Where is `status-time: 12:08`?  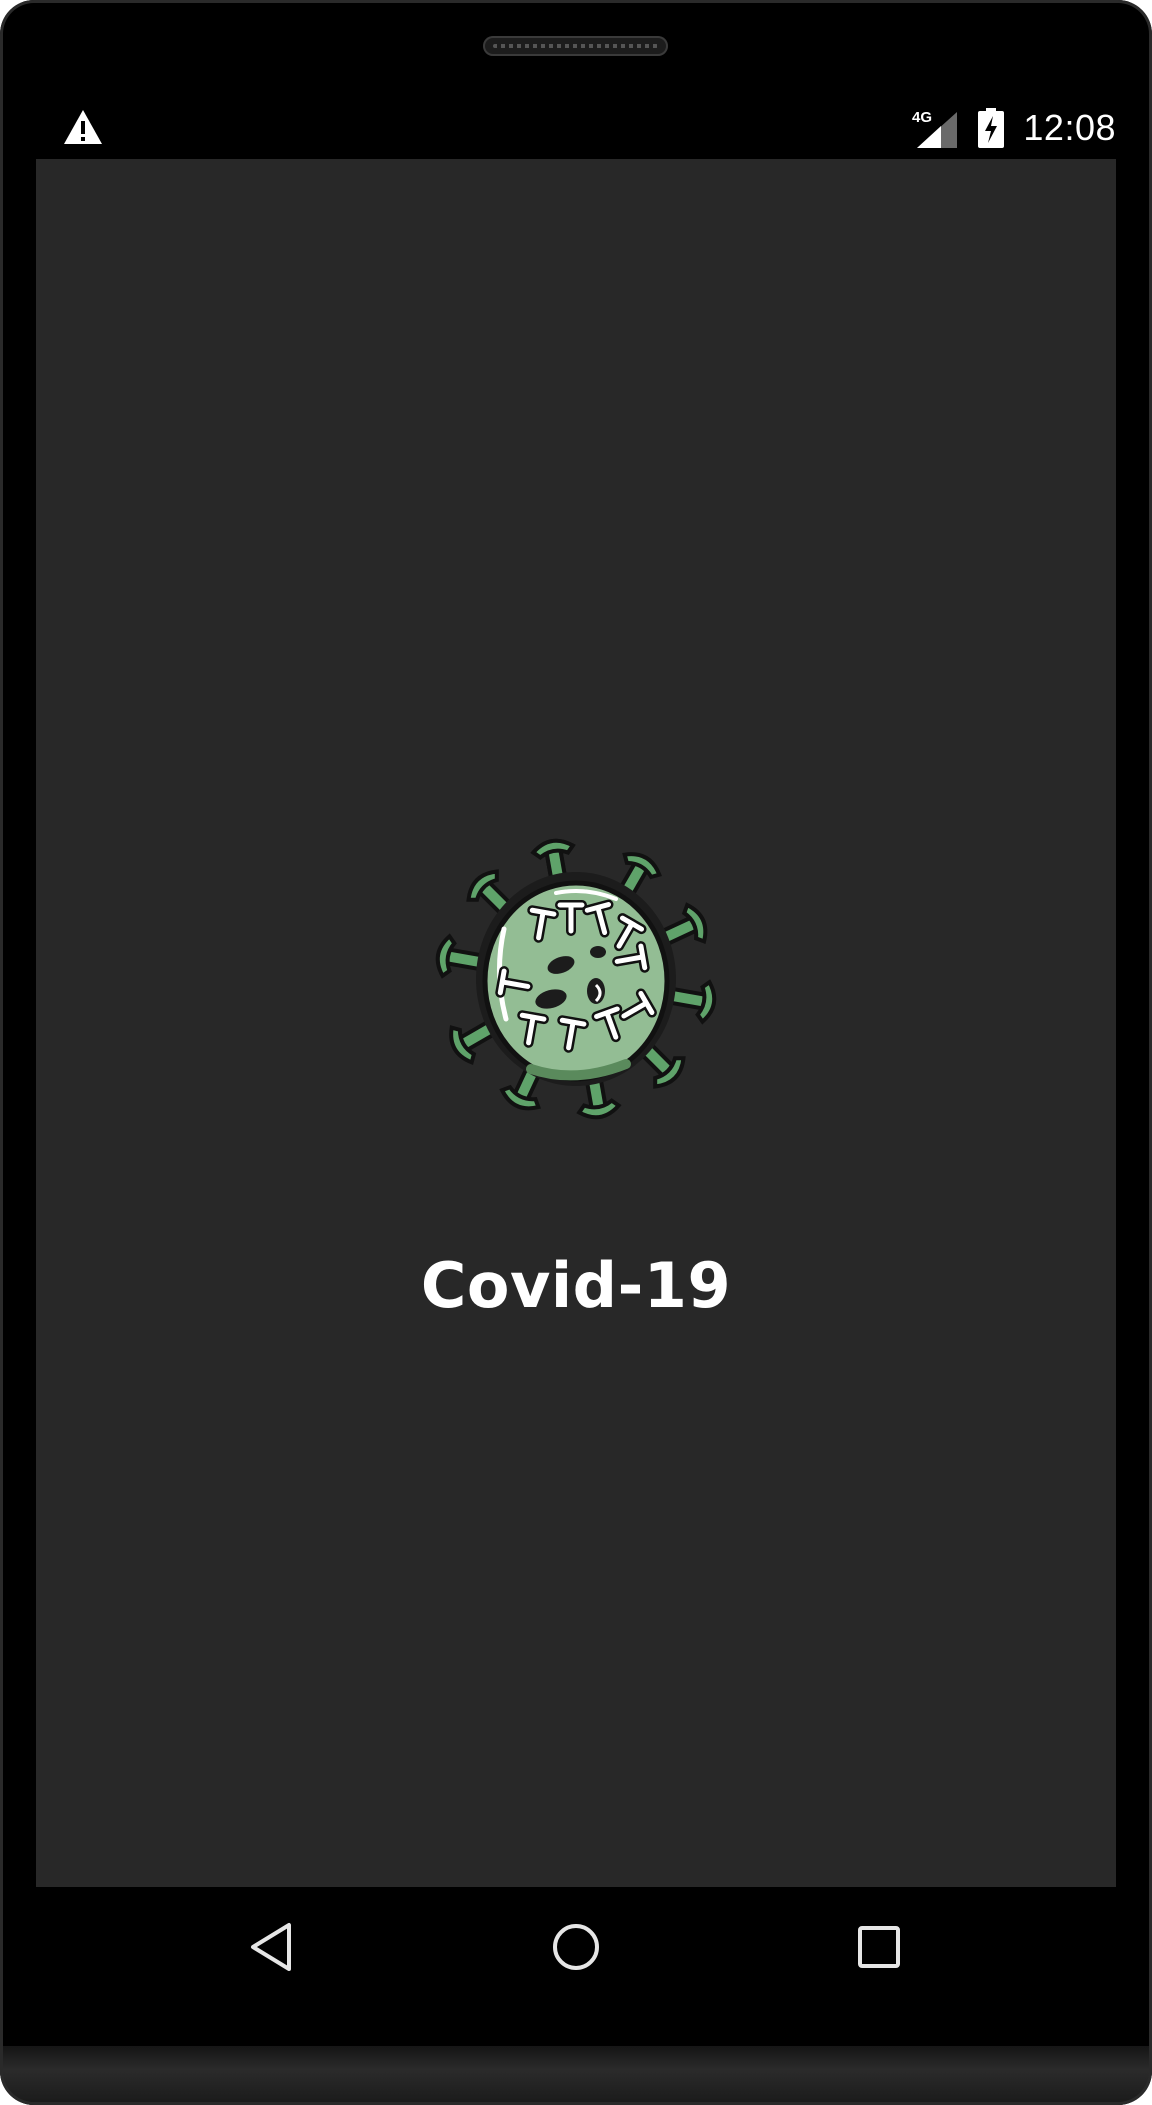
status-time: 12:08 is located at coordinates (1069, 127).